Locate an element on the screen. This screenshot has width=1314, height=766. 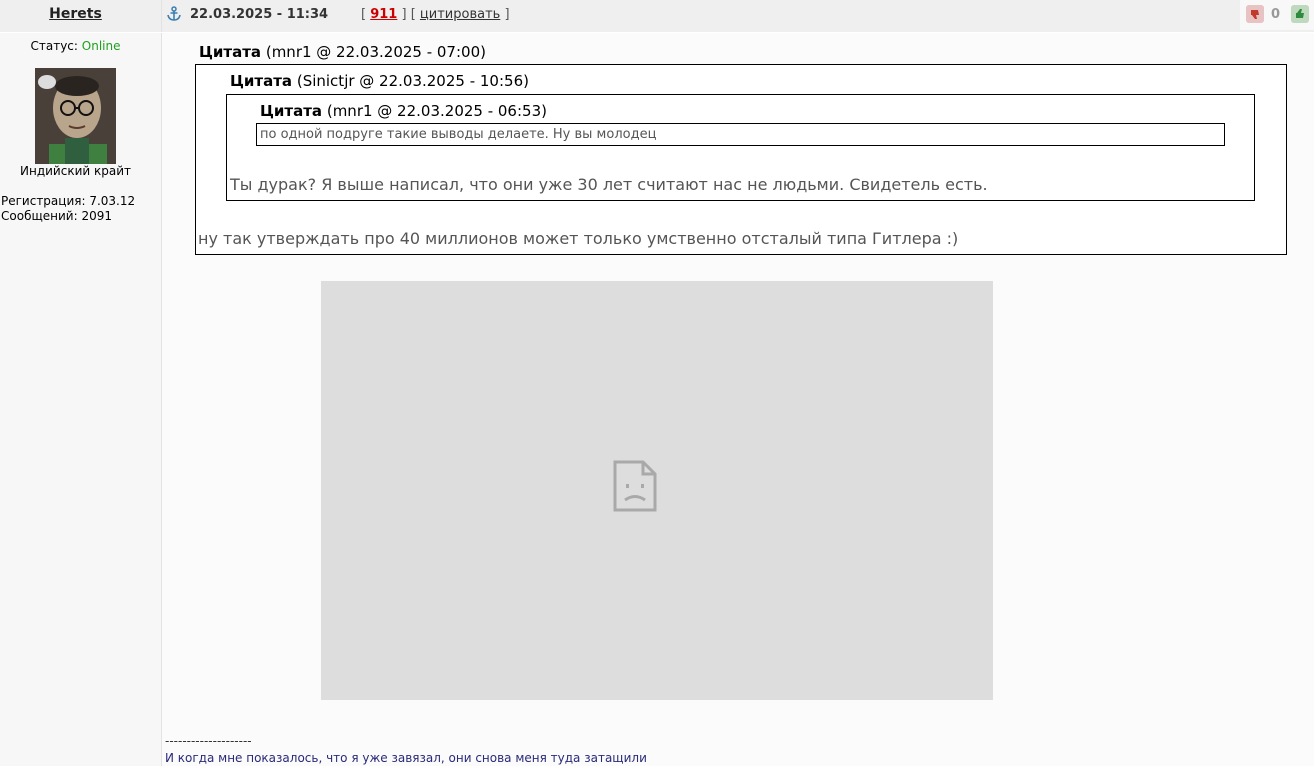
author-stats: Регистрация: 7.03.12 Сообщений: 2091 is located at coordinates (68, 209).